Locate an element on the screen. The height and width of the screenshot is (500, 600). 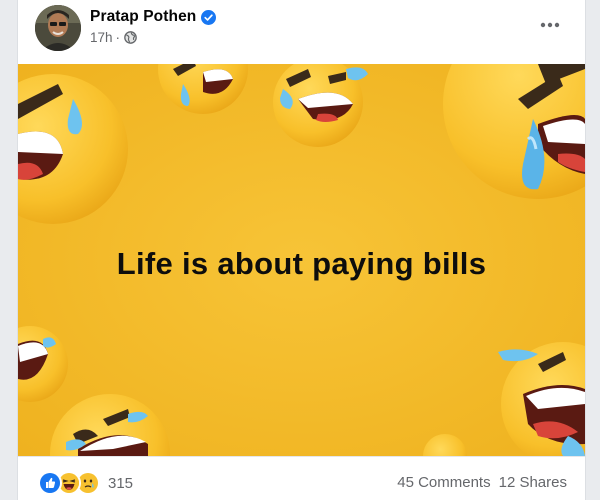
post-header: Pratap Pothen 17h · is located at coordinates (301, 32).